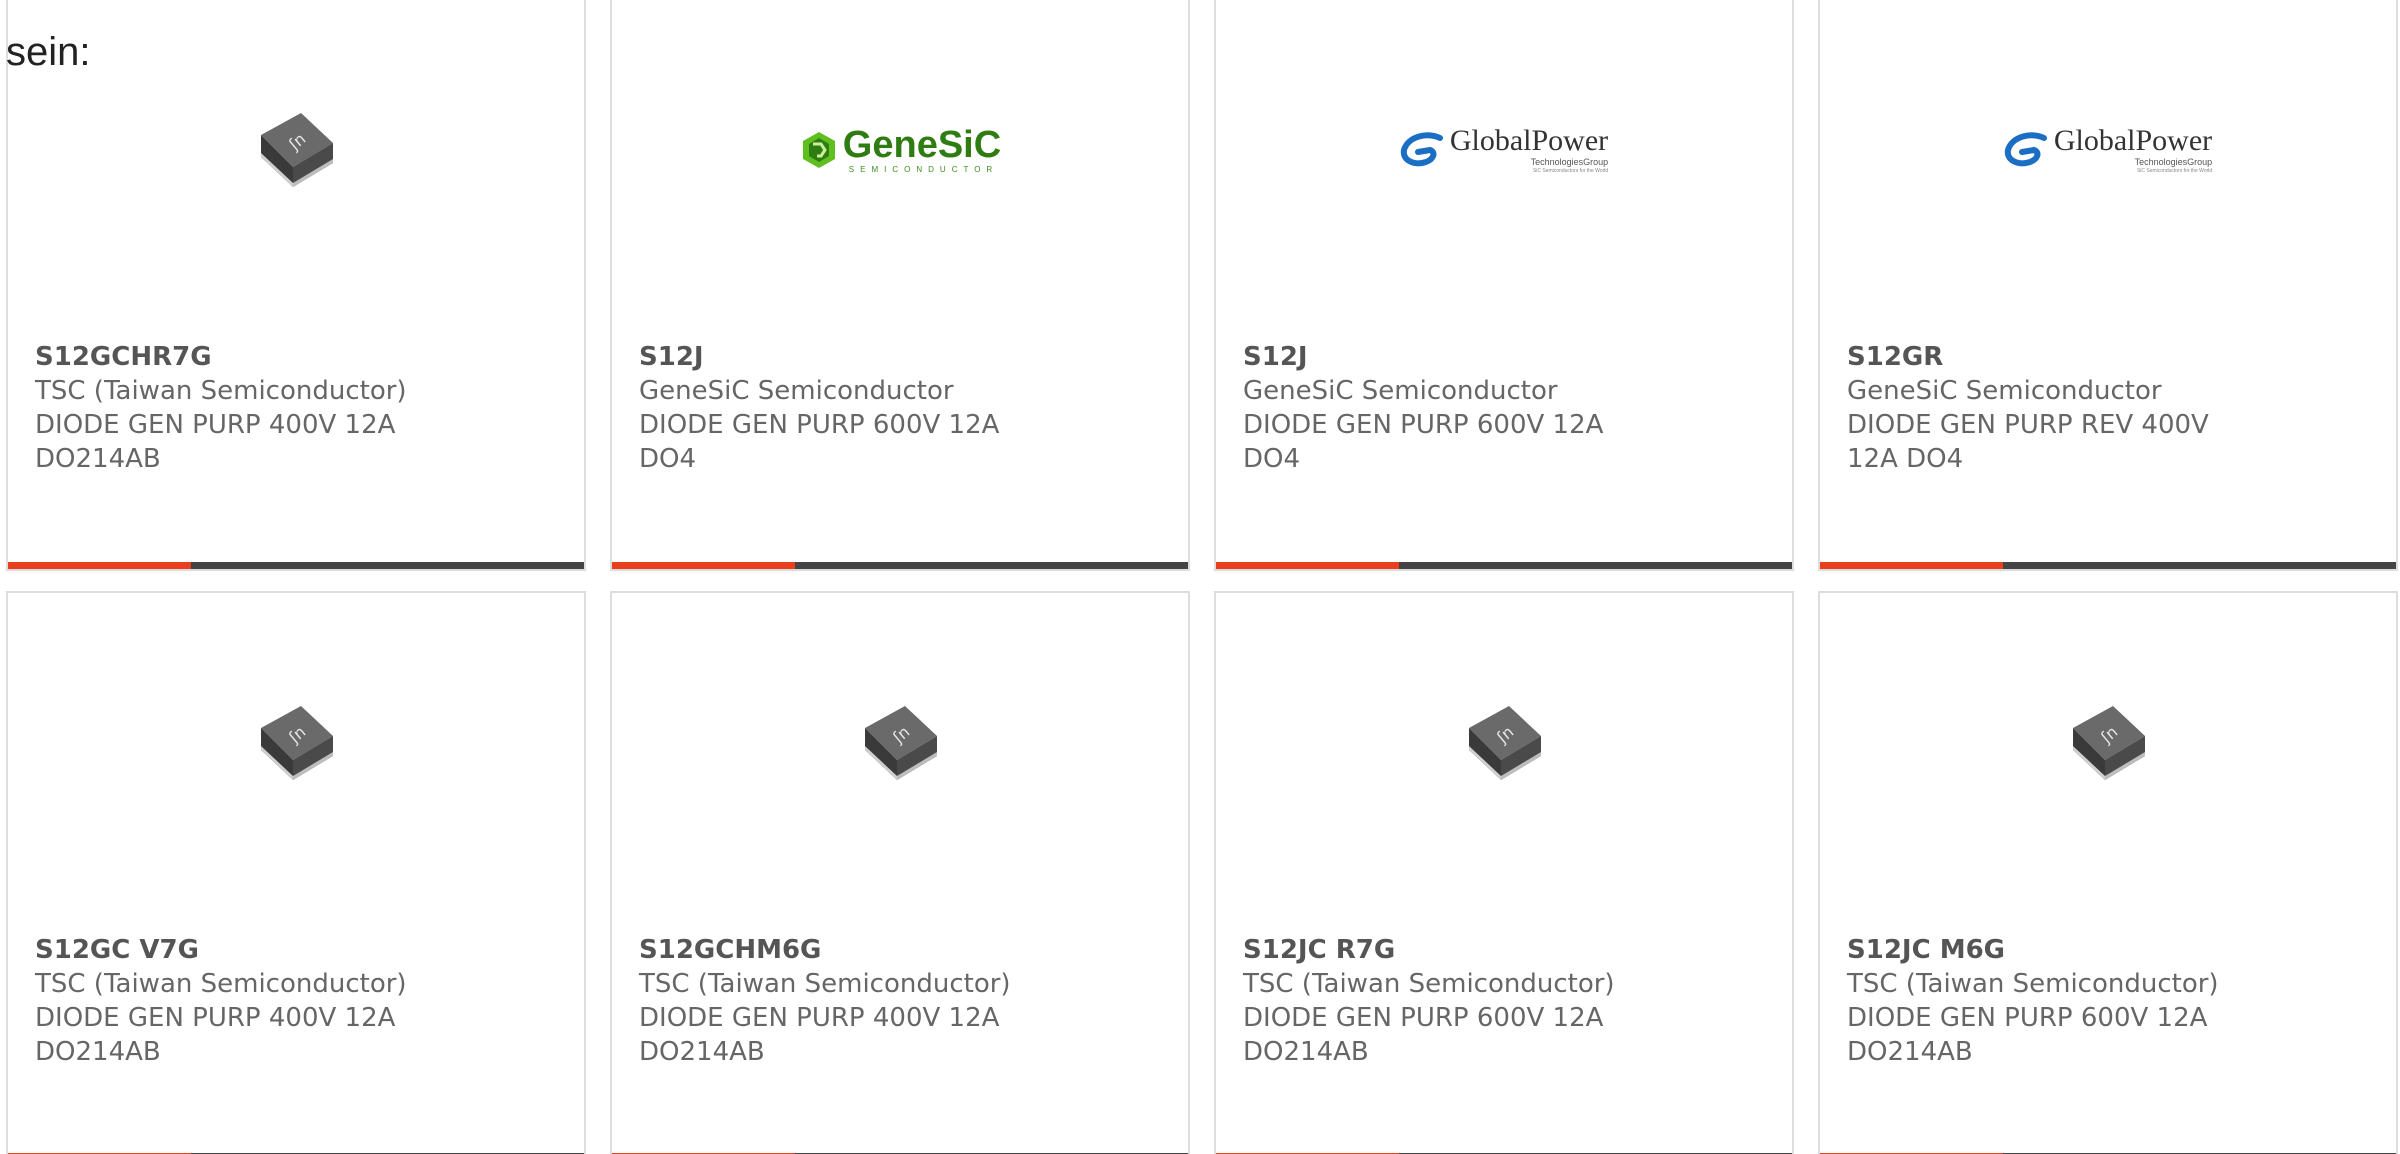 The width and height of the screenshot is (2400, 1154). I want to click on product-image: GeneSiC SEMICONDUCTOR, so click(900, 150).